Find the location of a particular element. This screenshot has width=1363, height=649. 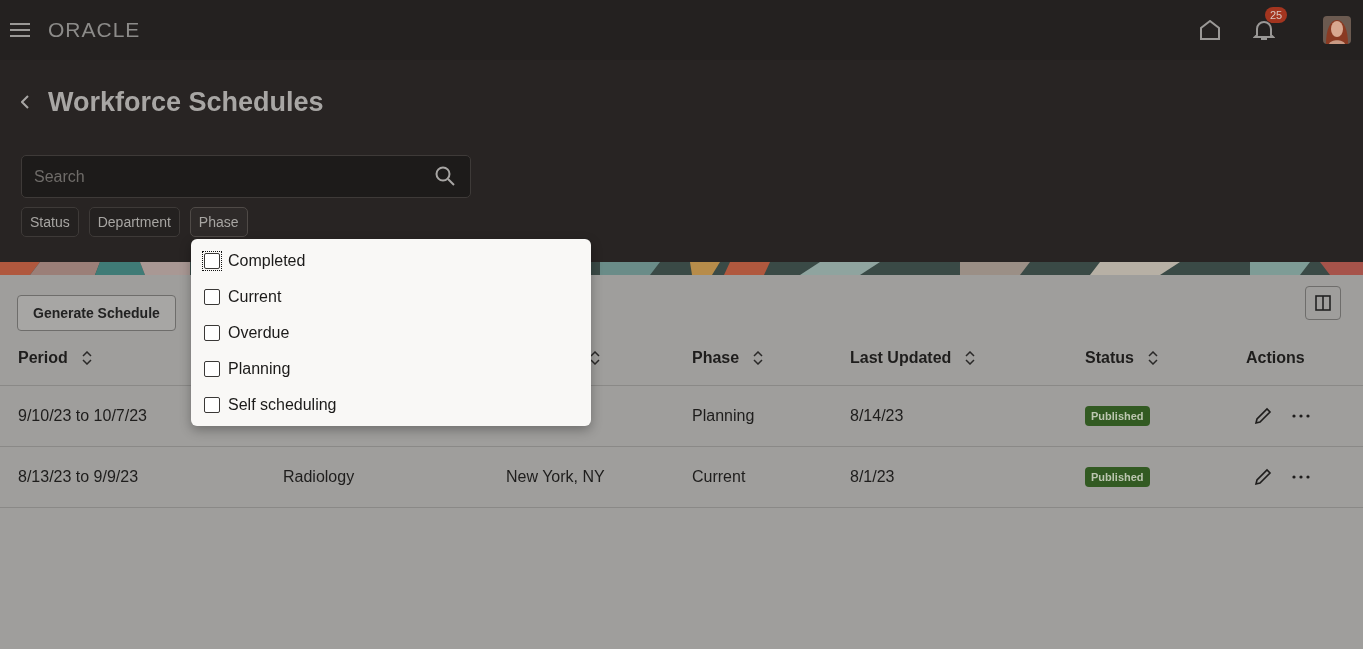

table-cell: 8/14/23 is located at coordinates (877, 415).